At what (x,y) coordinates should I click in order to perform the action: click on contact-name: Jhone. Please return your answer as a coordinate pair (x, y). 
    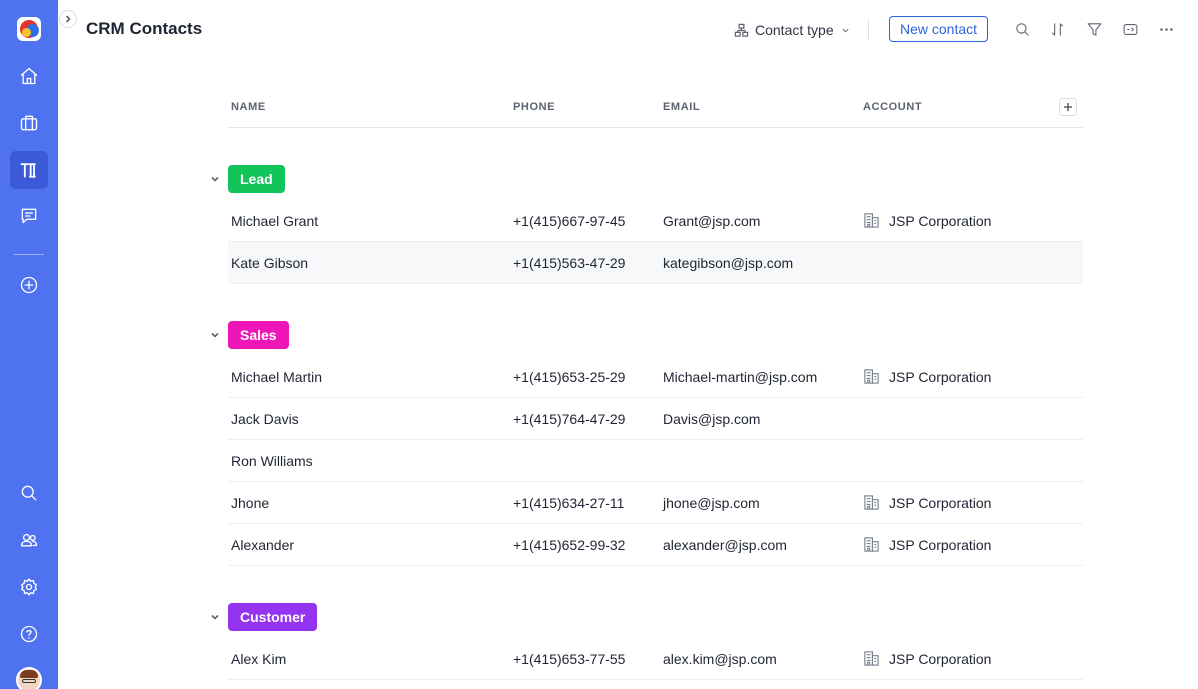
    Looking at the image, I should click on (250, 502).